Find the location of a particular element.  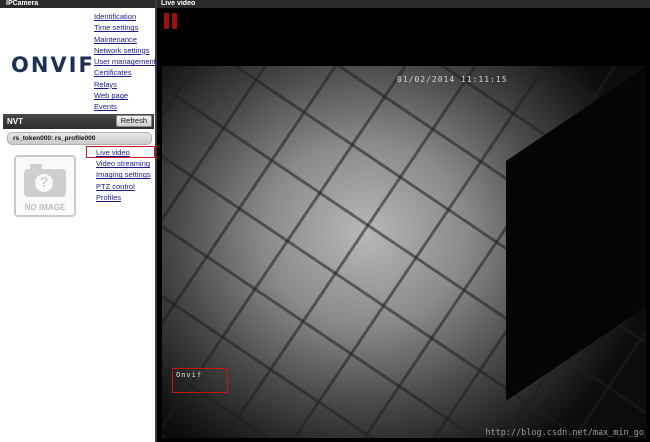

submenu-item-imaging-settings: Imaging settings is located at coordinates (123, 174).